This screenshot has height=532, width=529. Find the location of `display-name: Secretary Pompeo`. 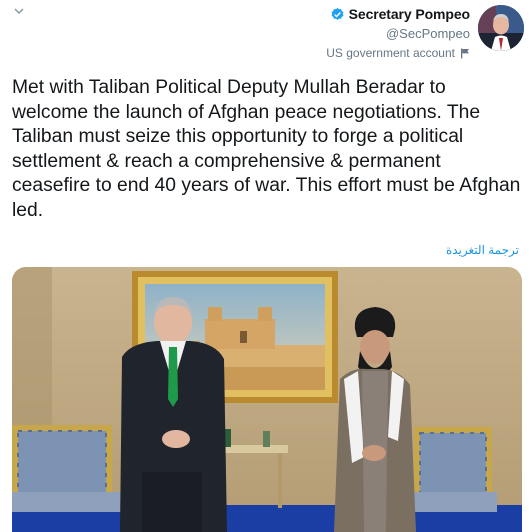

display-name: Secretary Pompeo is located at coordinates (409, 14).